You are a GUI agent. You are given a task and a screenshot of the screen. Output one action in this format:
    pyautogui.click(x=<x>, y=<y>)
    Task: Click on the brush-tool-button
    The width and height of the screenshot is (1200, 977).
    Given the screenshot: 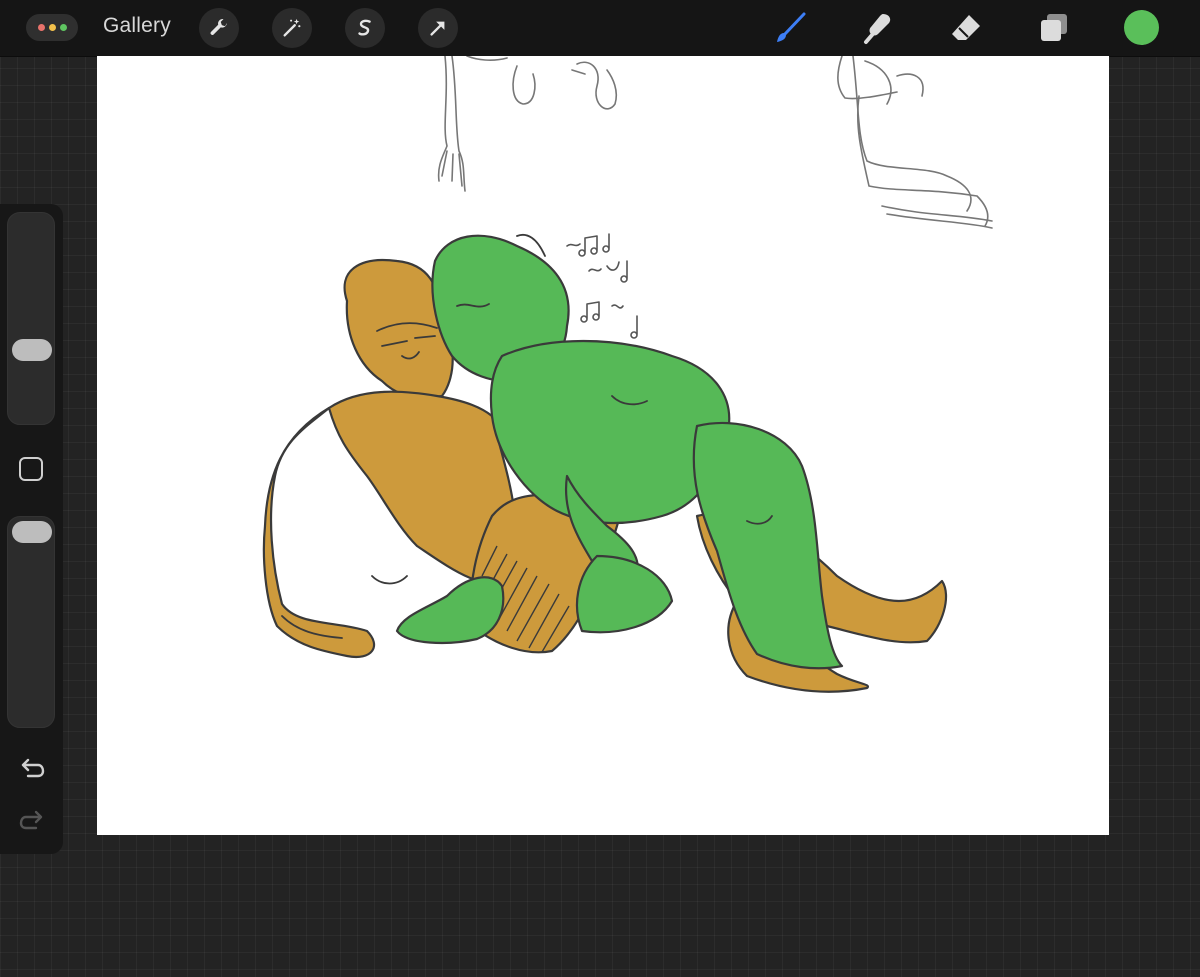 What is the action you would take?
    pyautogui.click(x=790, y=28)
    